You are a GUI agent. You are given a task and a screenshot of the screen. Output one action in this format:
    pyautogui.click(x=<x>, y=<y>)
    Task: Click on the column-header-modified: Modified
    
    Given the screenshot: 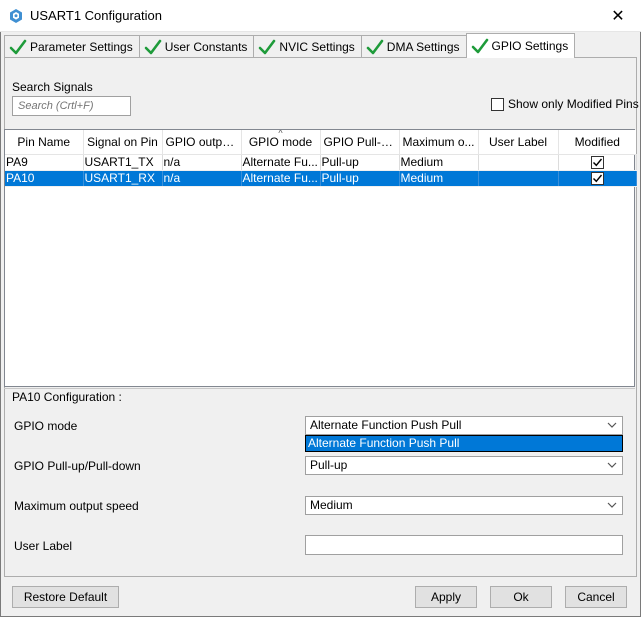 What is the action you would take?
    pyautogui.click(x=597, y=142)
    